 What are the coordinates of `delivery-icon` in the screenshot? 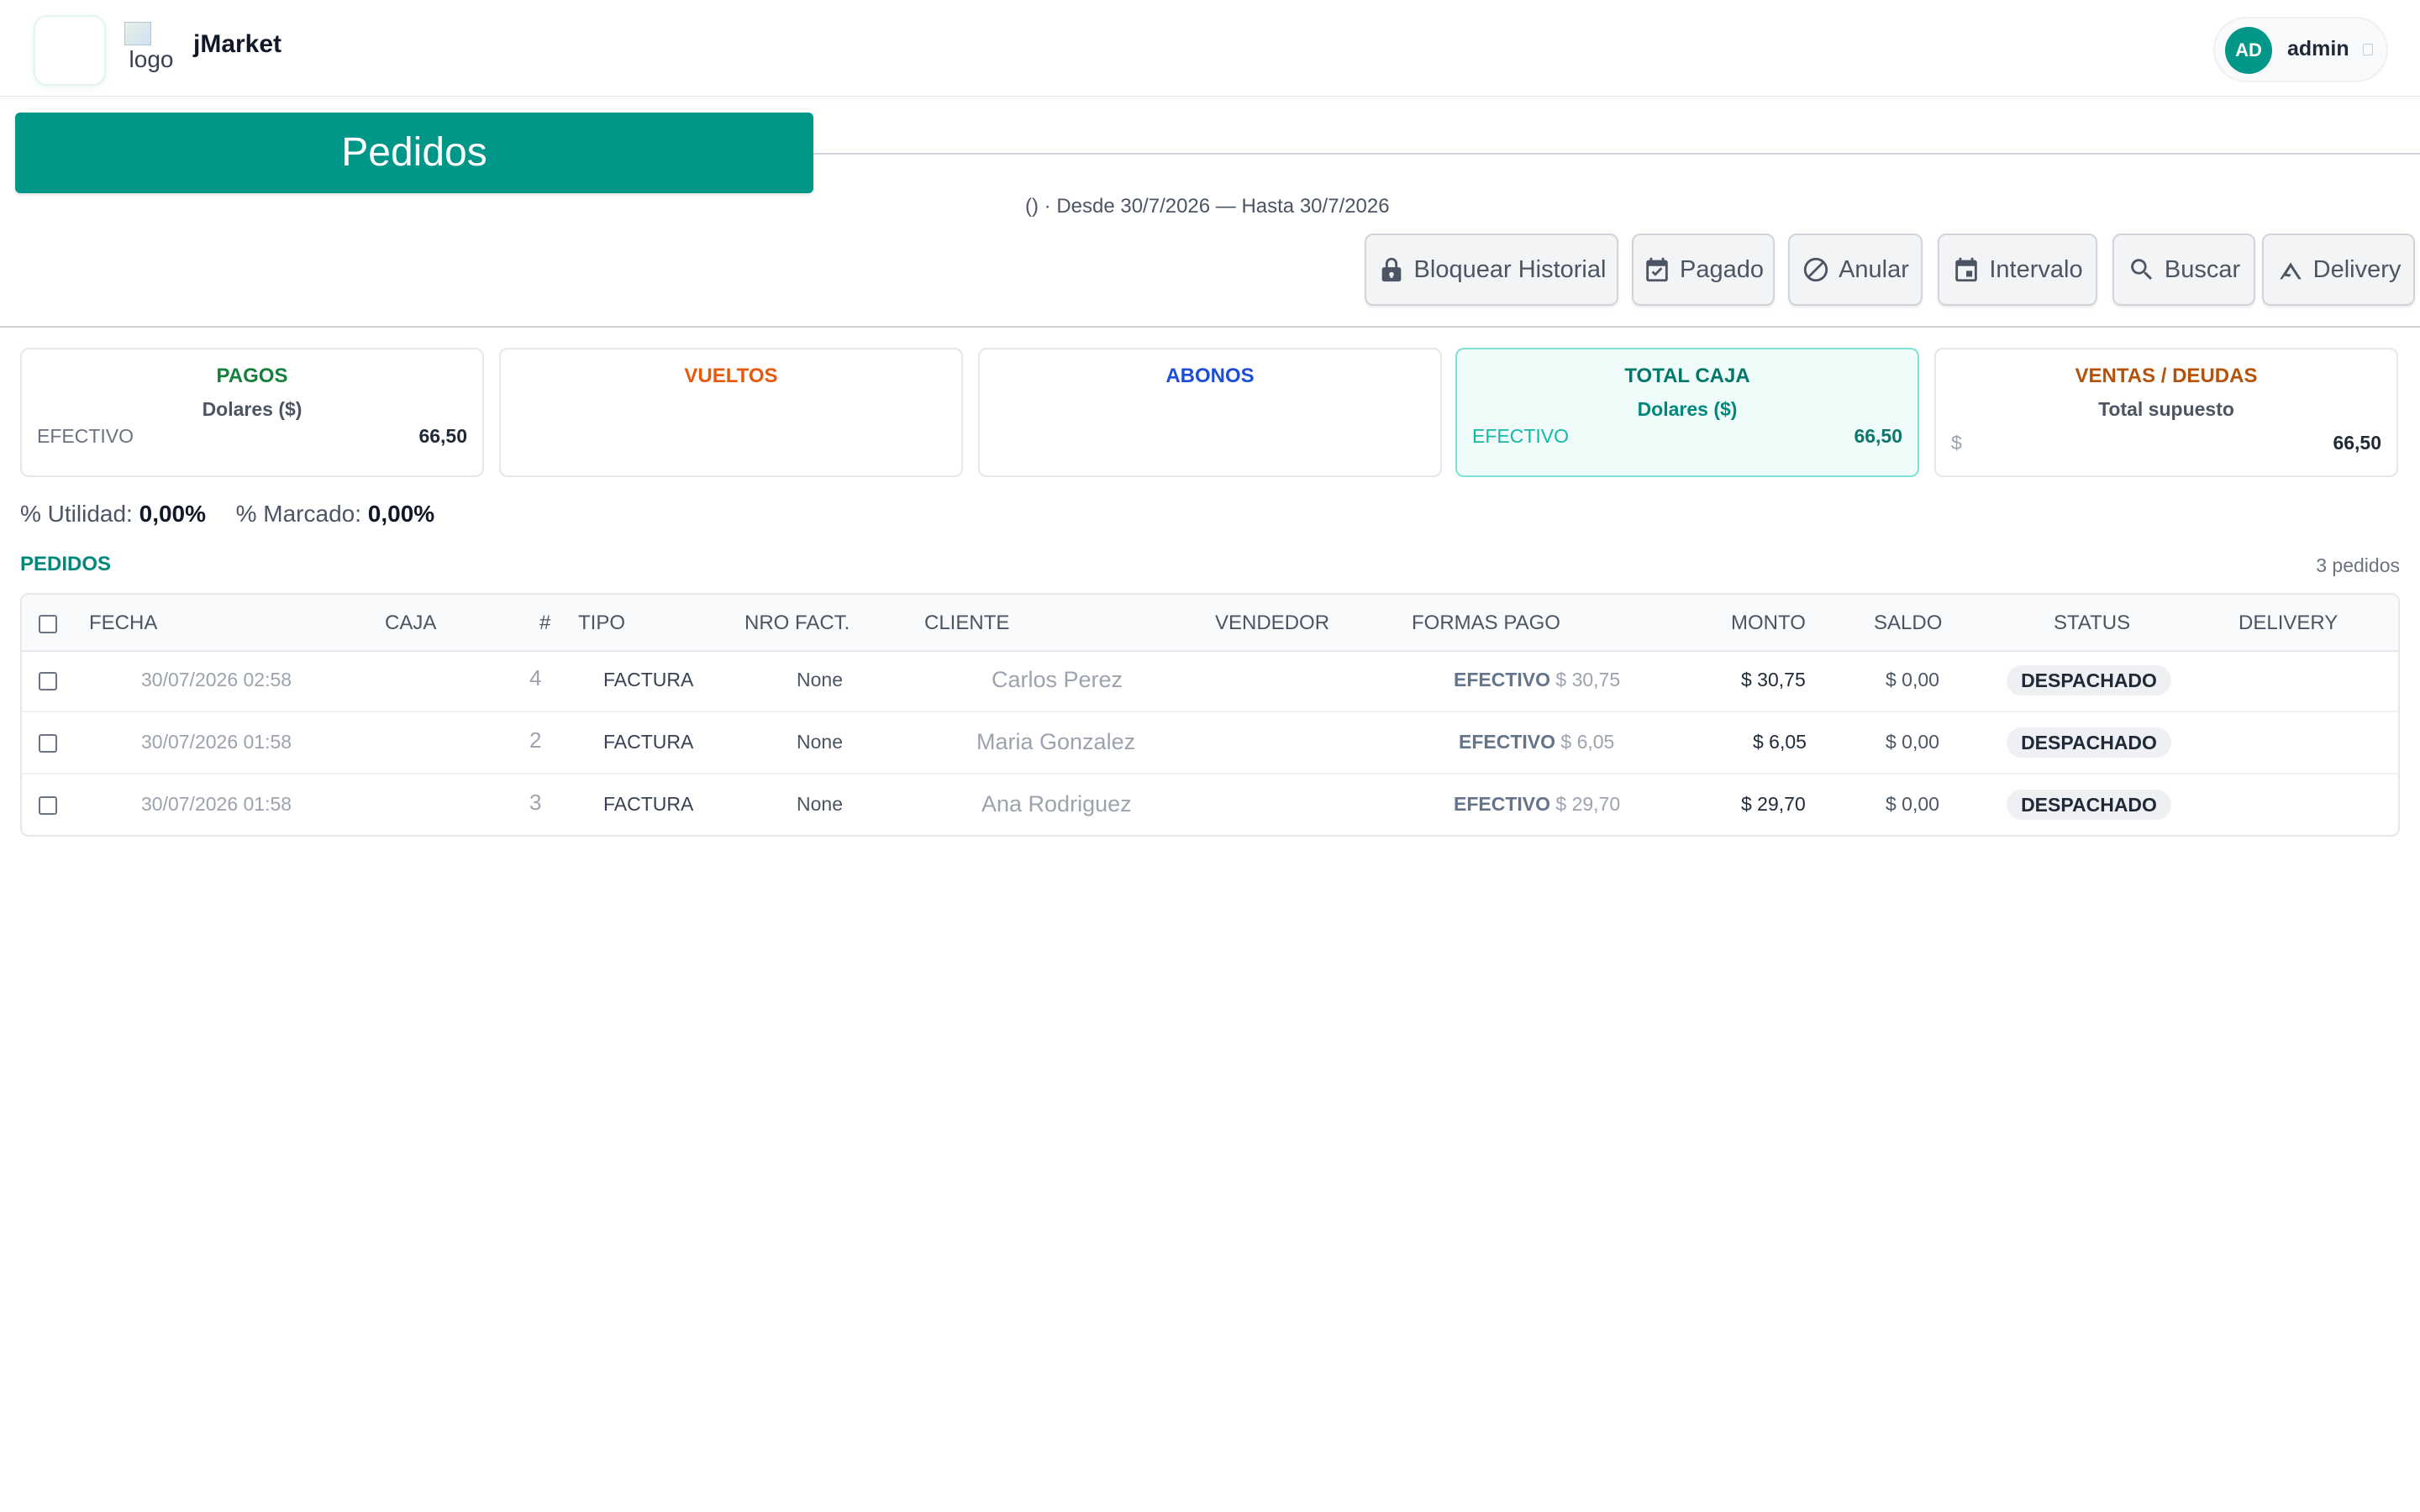 It's located at (2290, 271).